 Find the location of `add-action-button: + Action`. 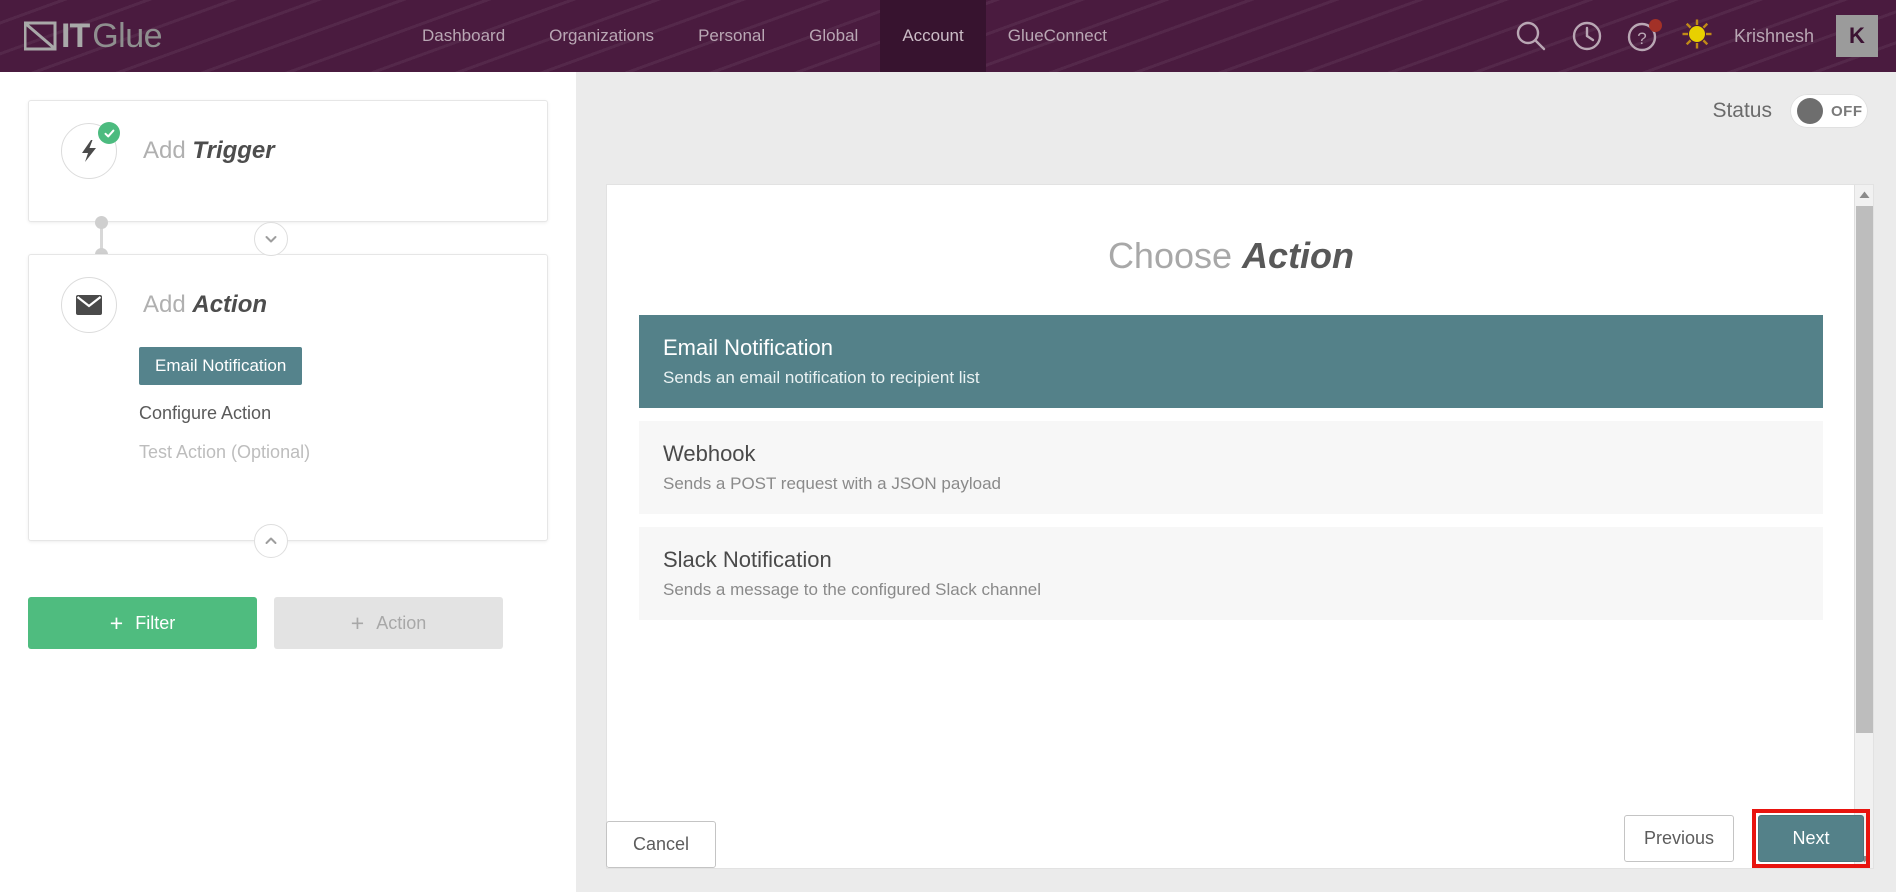

add-action-button: + Action is located at coordinates (388, 623).